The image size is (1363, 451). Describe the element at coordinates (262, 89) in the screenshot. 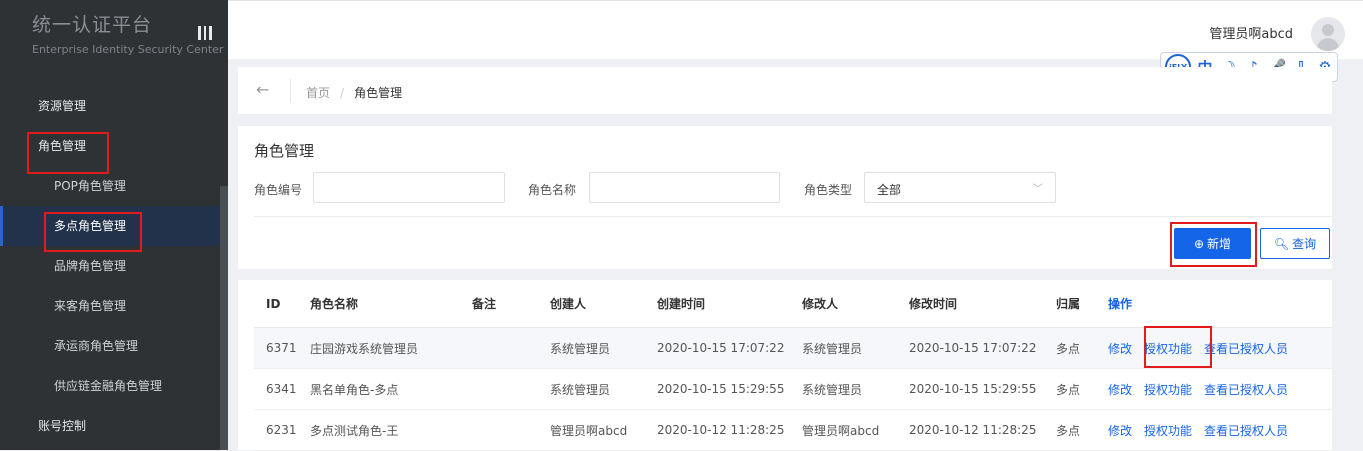

I see `back-arrow-icon: ←` at that location.